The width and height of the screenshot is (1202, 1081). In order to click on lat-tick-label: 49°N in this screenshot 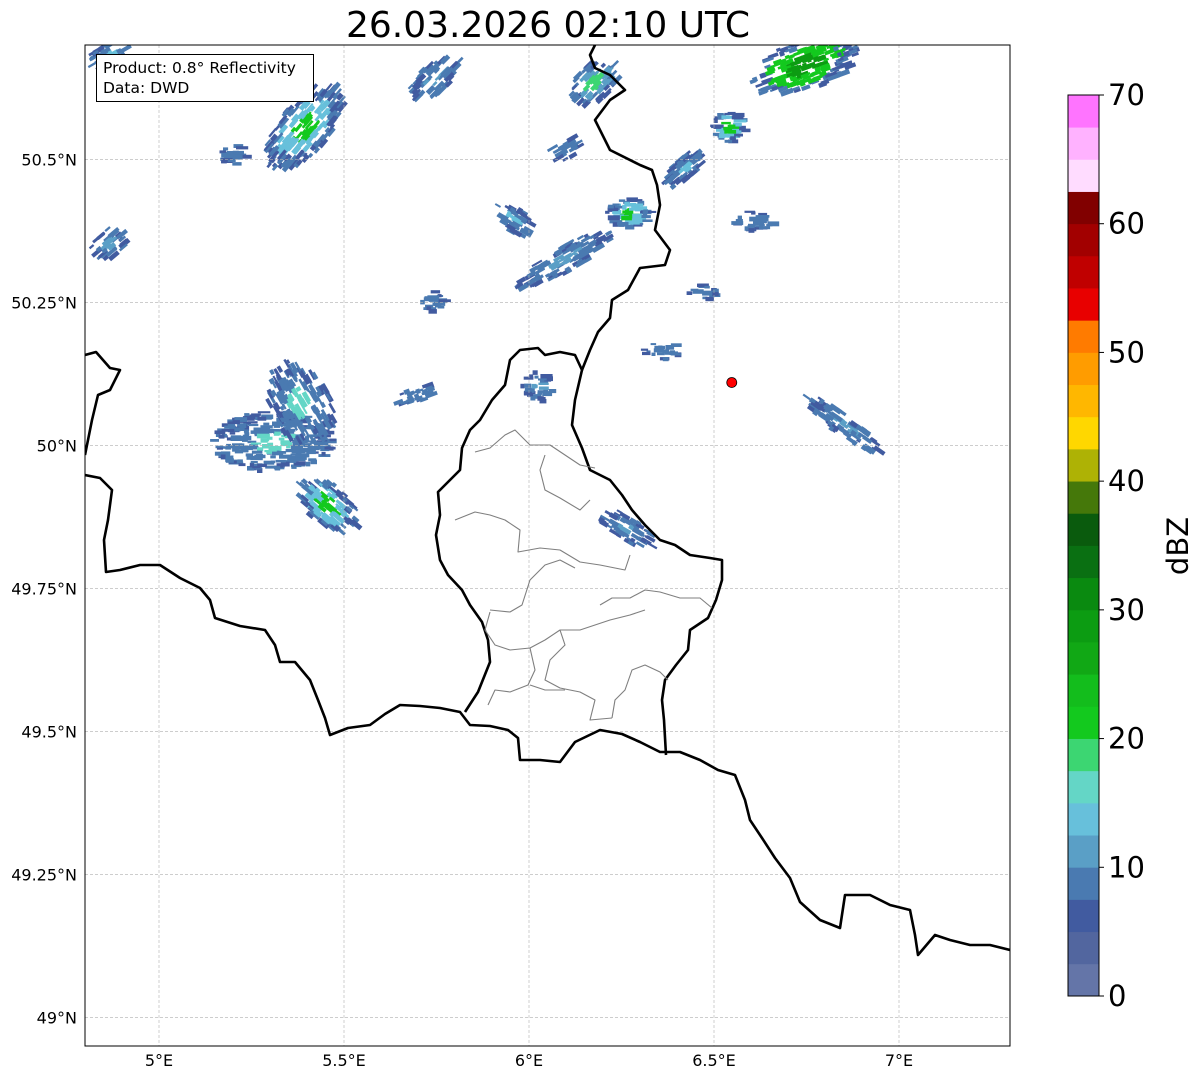, I will do `click(57, 1017)`.